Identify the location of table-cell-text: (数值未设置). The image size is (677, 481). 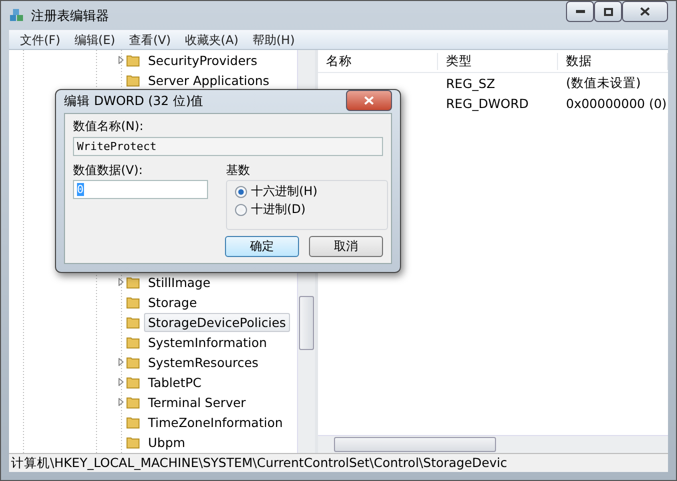
(603, 83).